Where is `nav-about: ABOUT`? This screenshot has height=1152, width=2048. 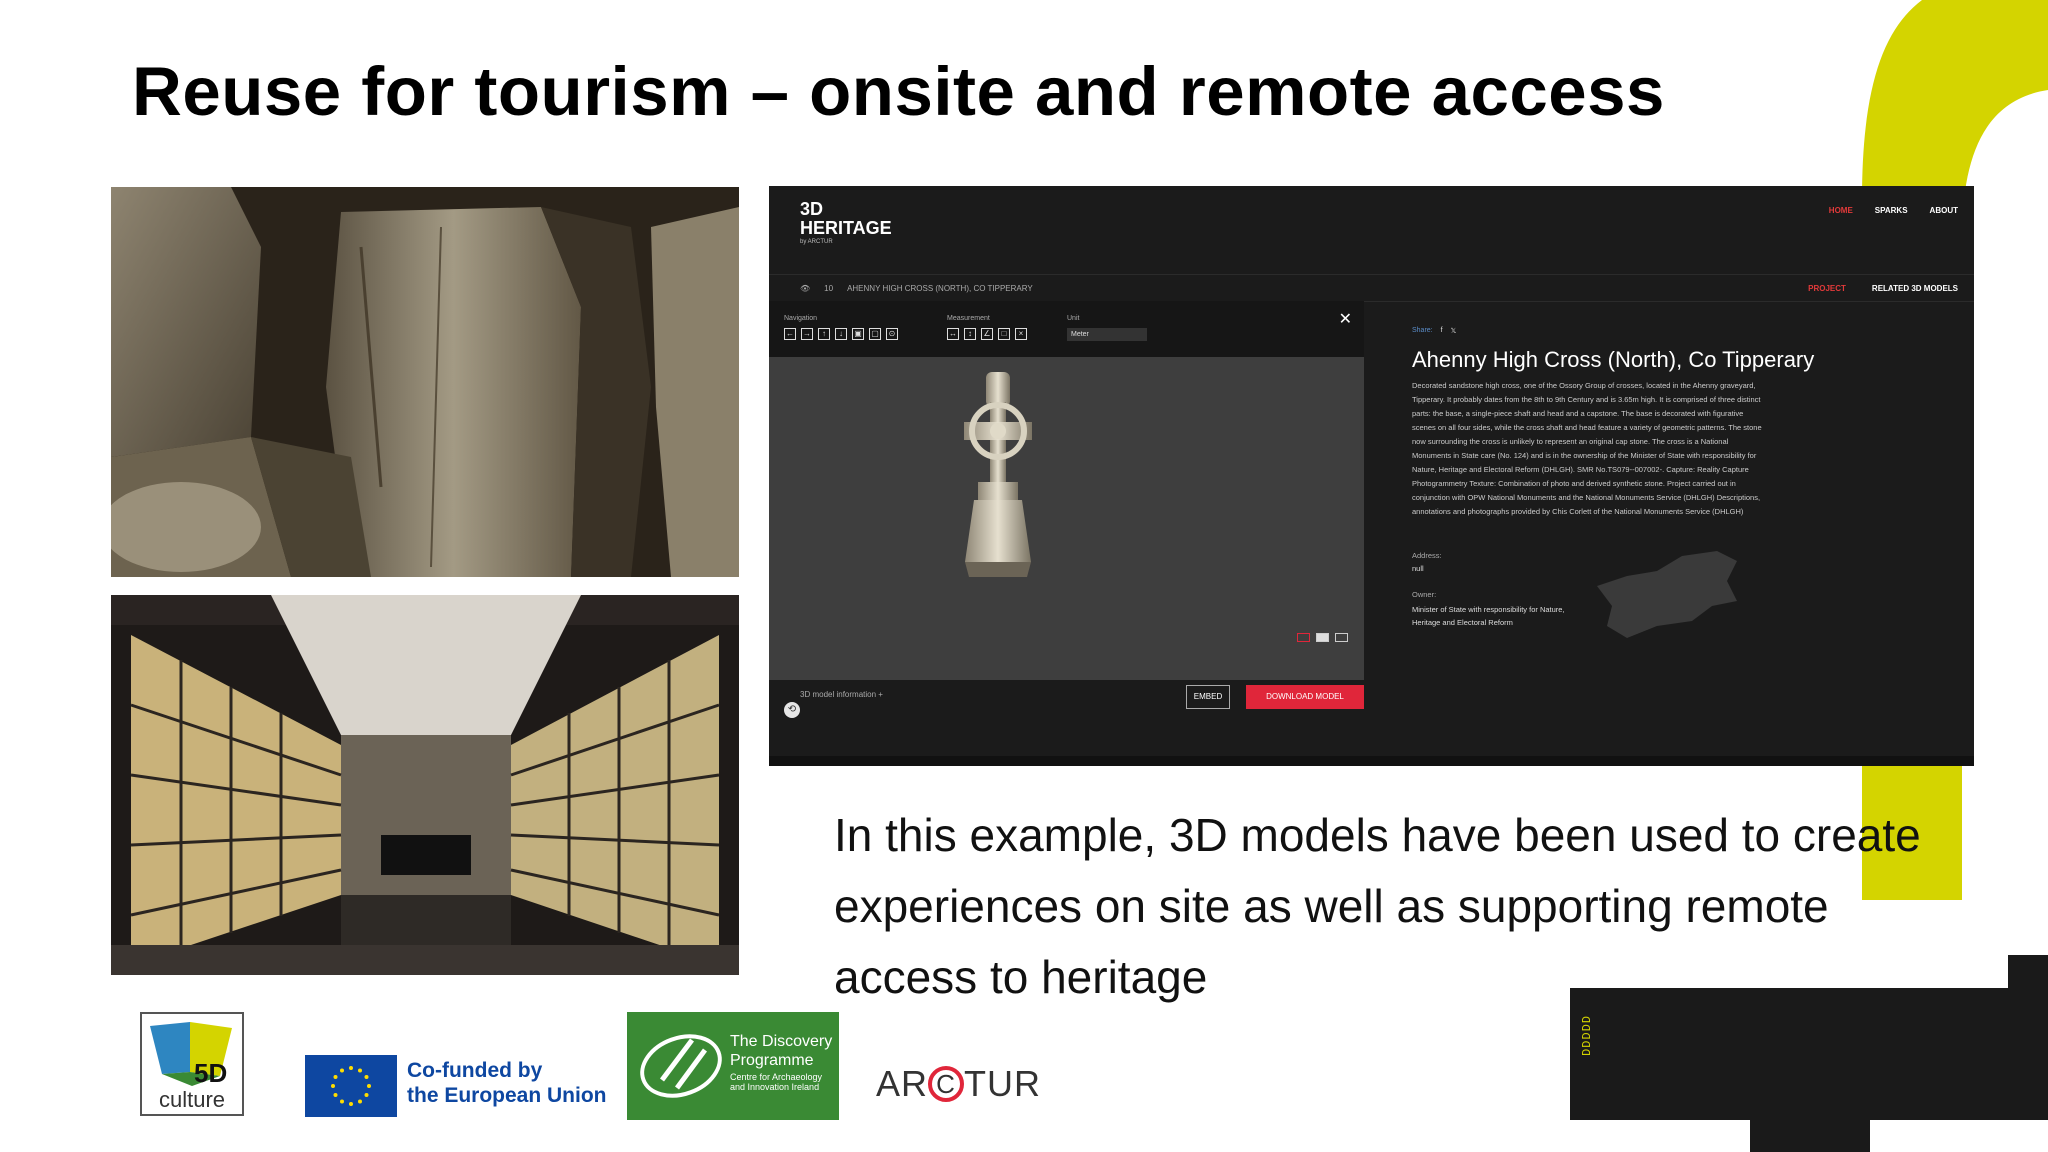
nav-about: ABOUT is located at coordinates (1944, 210).